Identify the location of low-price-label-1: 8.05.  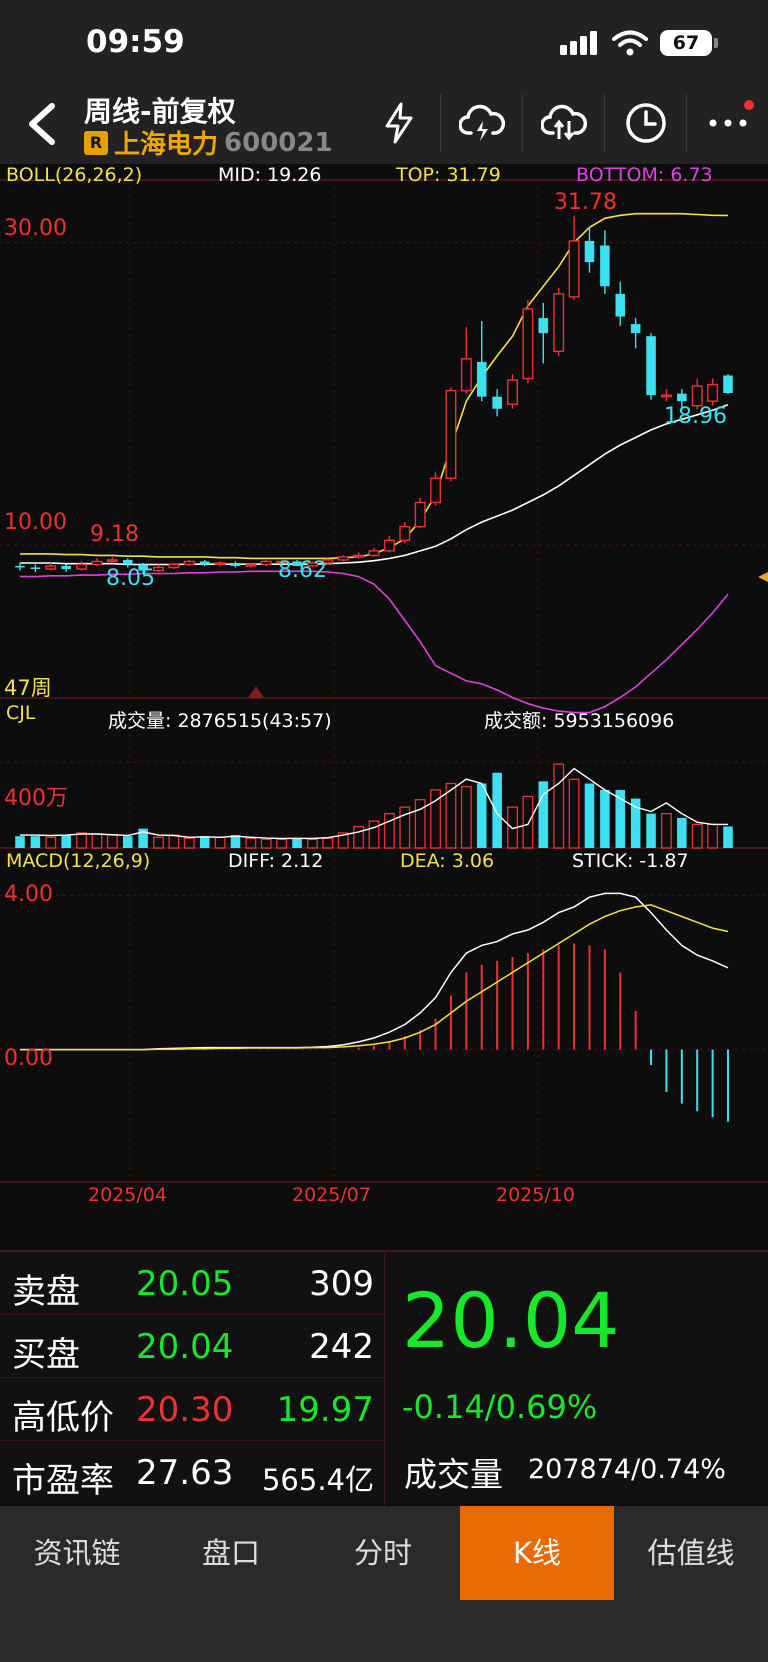
(130, 578).